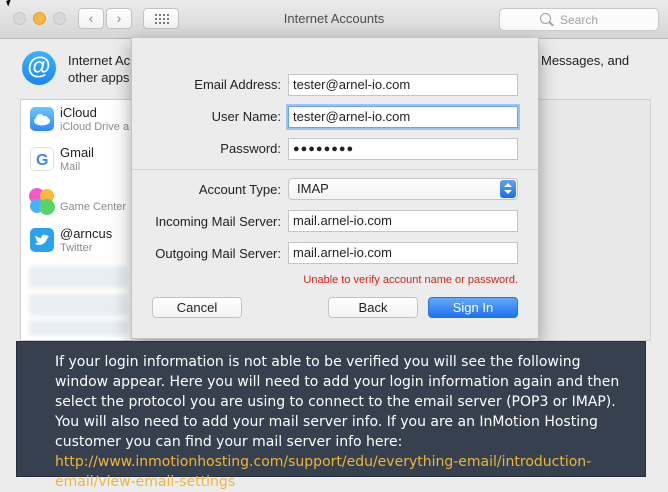 The image size is (668, 492). I want to click on back-button: Back, so click(373, 307).